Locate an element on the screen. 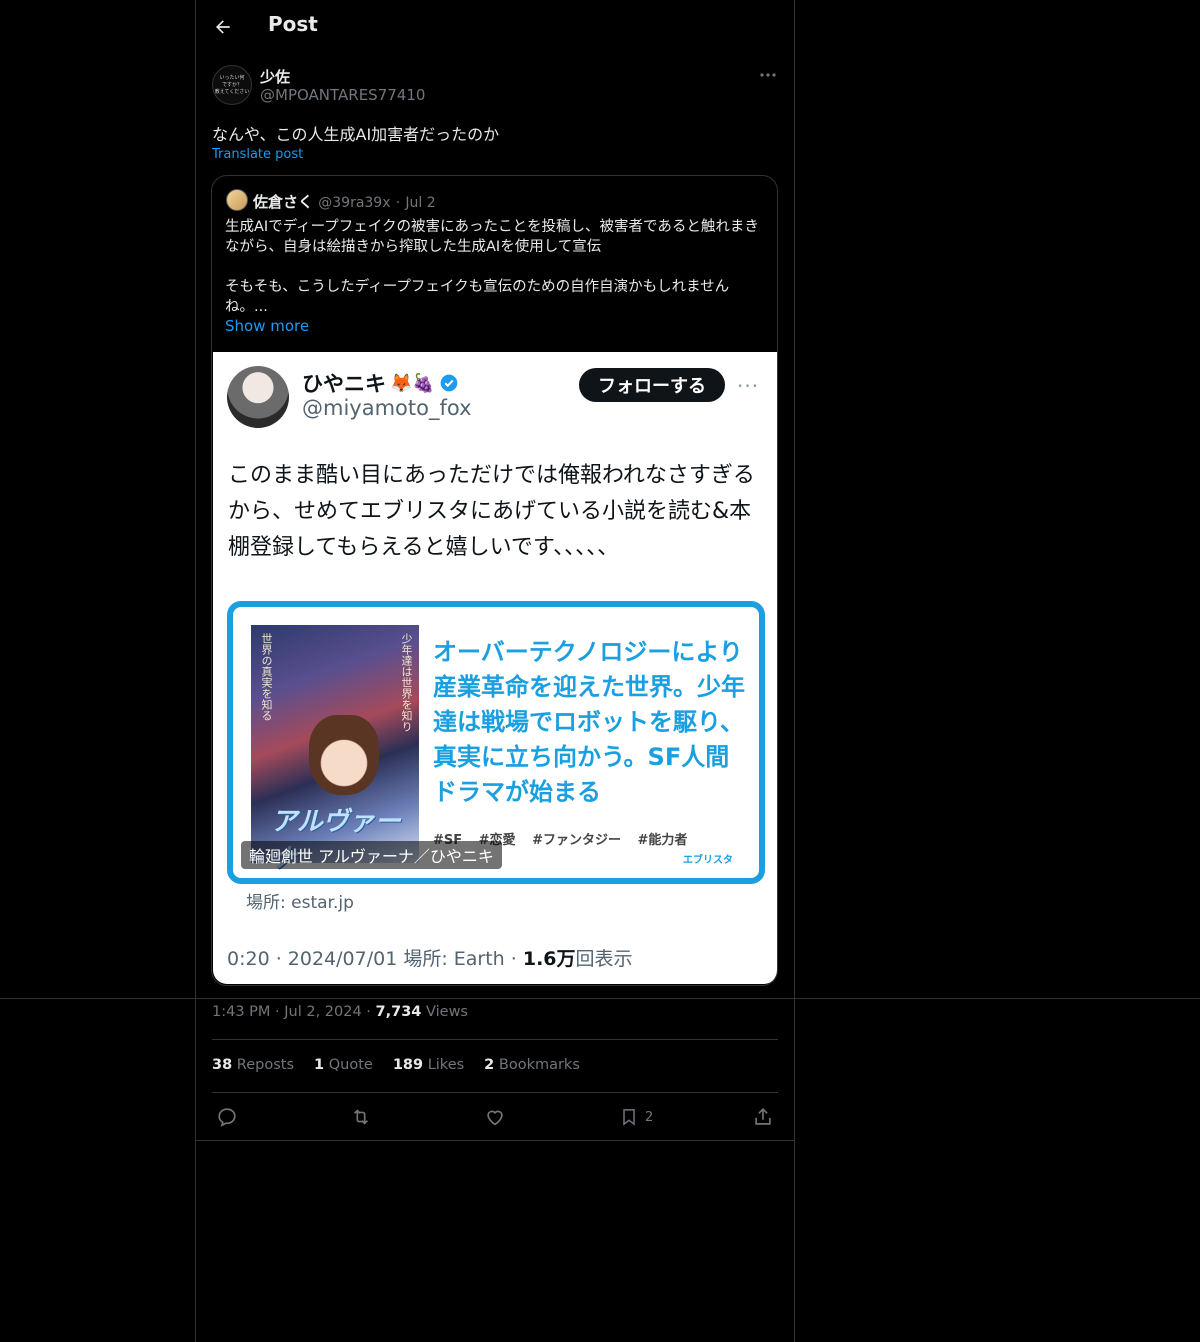  reply-button is located at coordinates (227, 1117).